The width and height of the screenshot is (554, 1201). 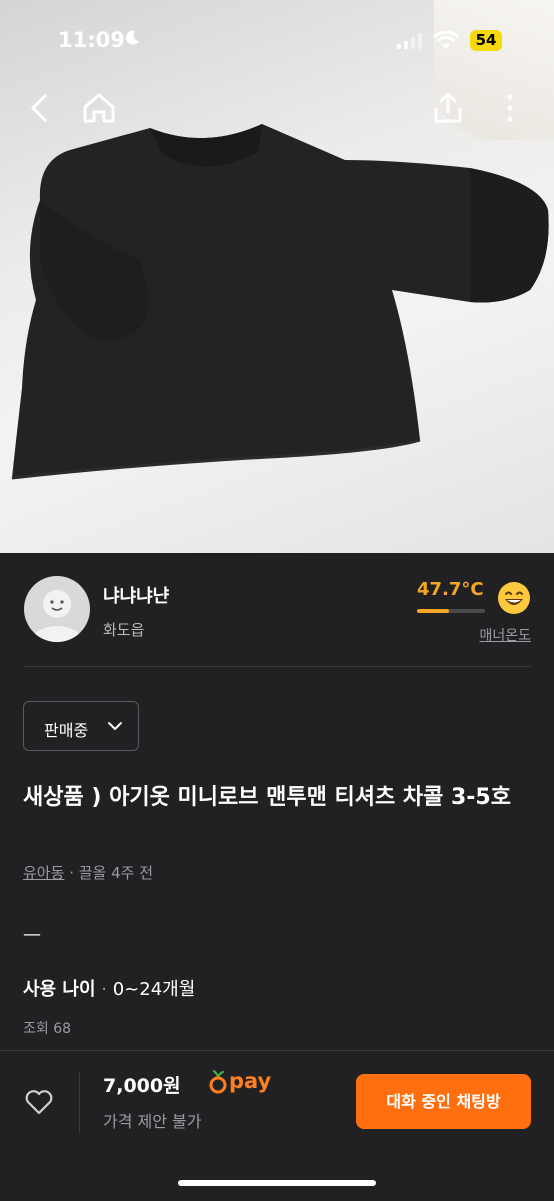 I want to click on heart-icon, so click(x=39, y=1102).